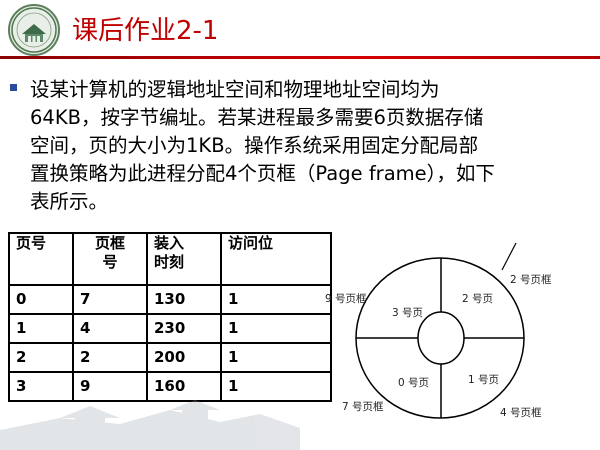  Describe the element at coordinates (521, 412) in the screenshot. I see `outer-bottom-right-label: 4 号页框` at that location.